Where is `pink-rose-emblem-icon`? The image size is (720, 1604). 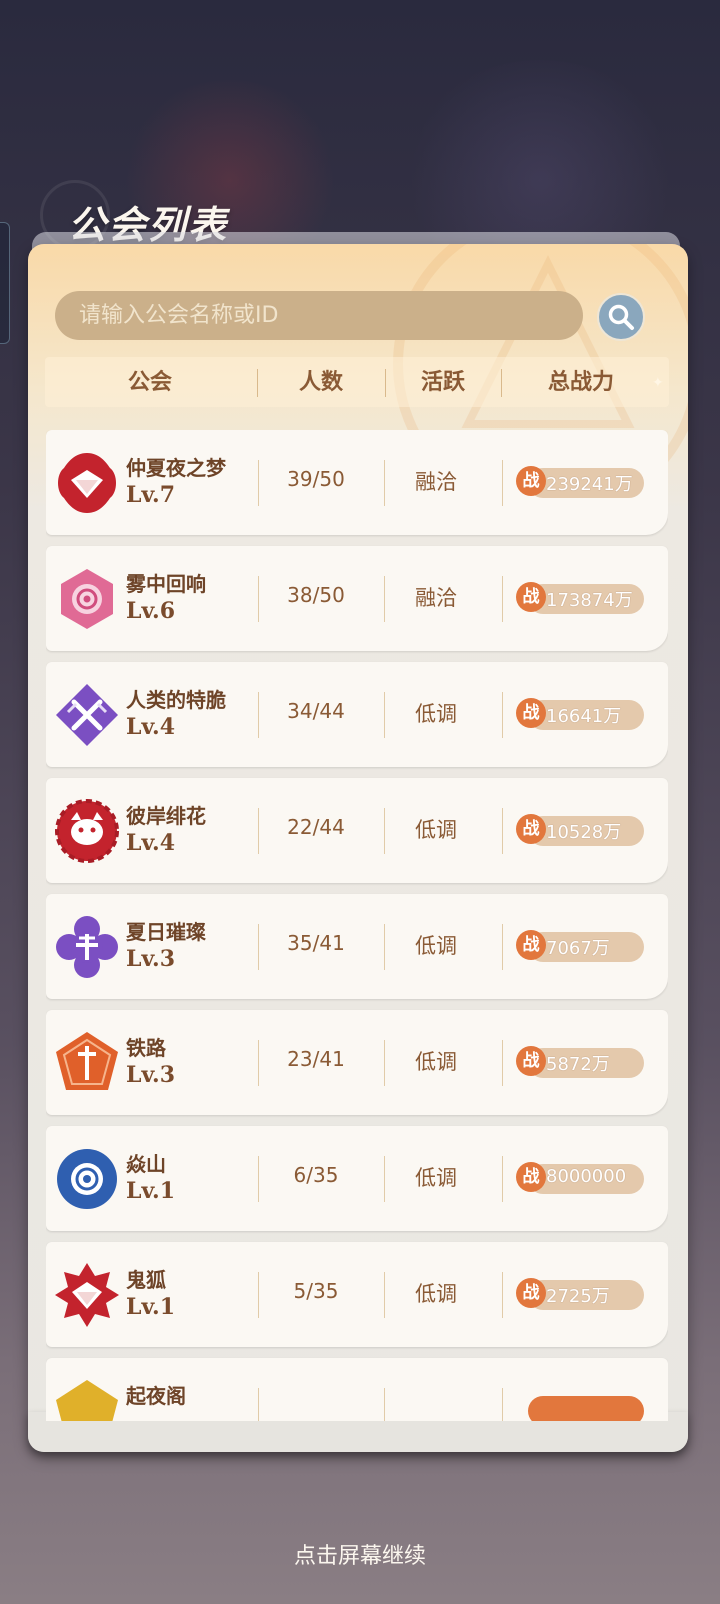 pink-rose-emblem-icon is located at coordinates (87, 599).